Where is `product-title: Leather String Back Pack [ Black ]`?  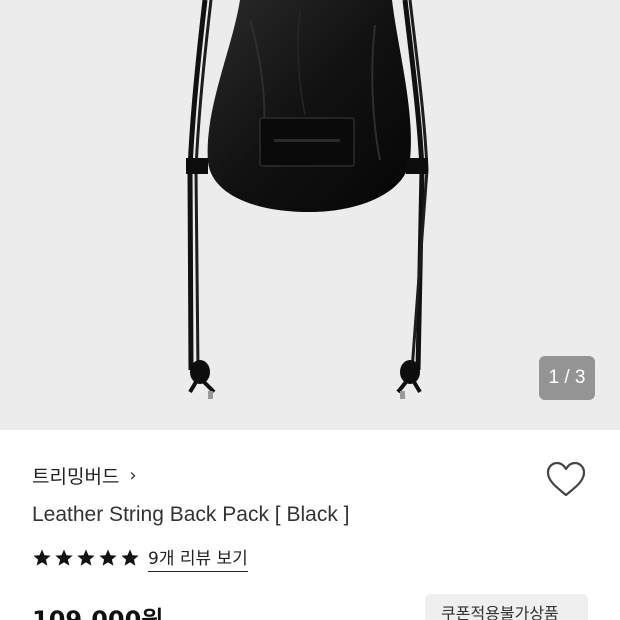
product-title: Leather String Back Pack [ Black ] is located at coordinates (191, 514).